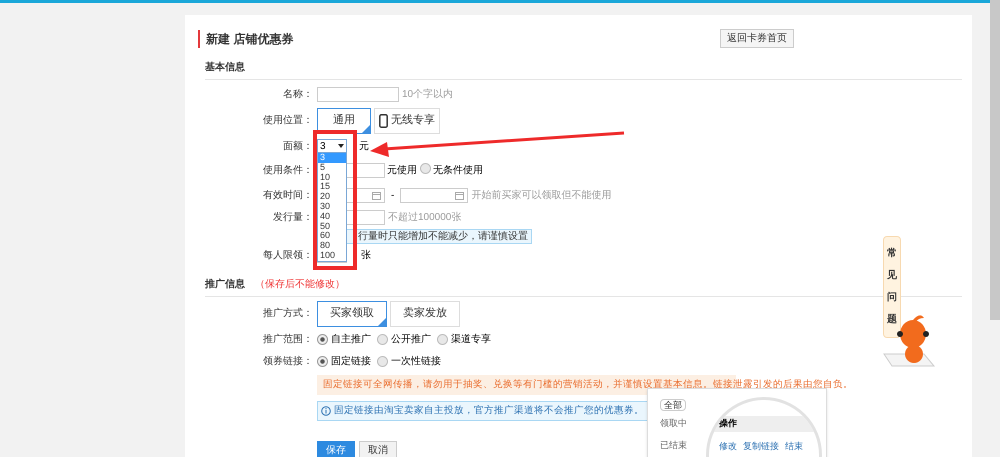 The height and width of the screenshot is (457, 1000). Describe the element at coordinates (416, 361) in the screenshot. I see `radio-label: 一次性链接` at that location.